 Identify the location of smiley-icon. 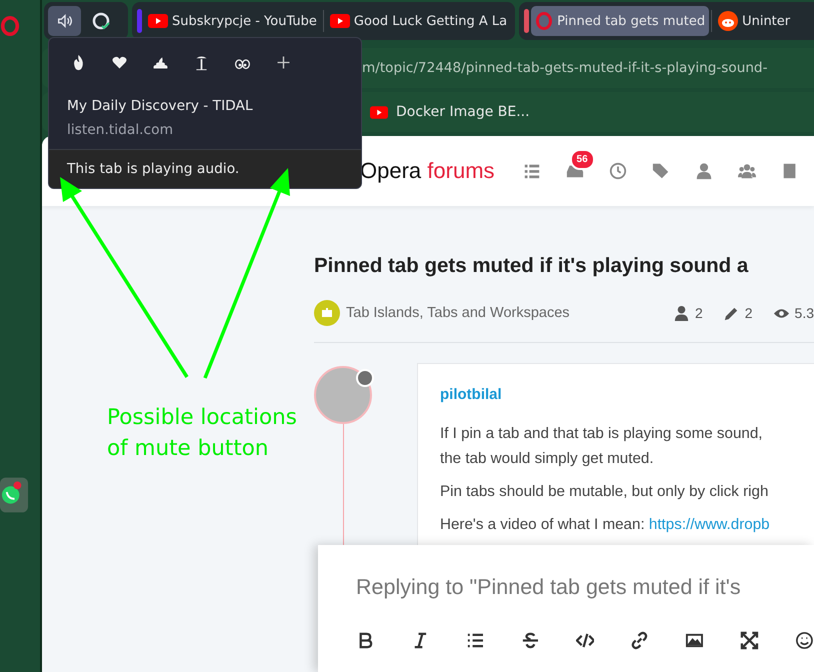
(804, 640).